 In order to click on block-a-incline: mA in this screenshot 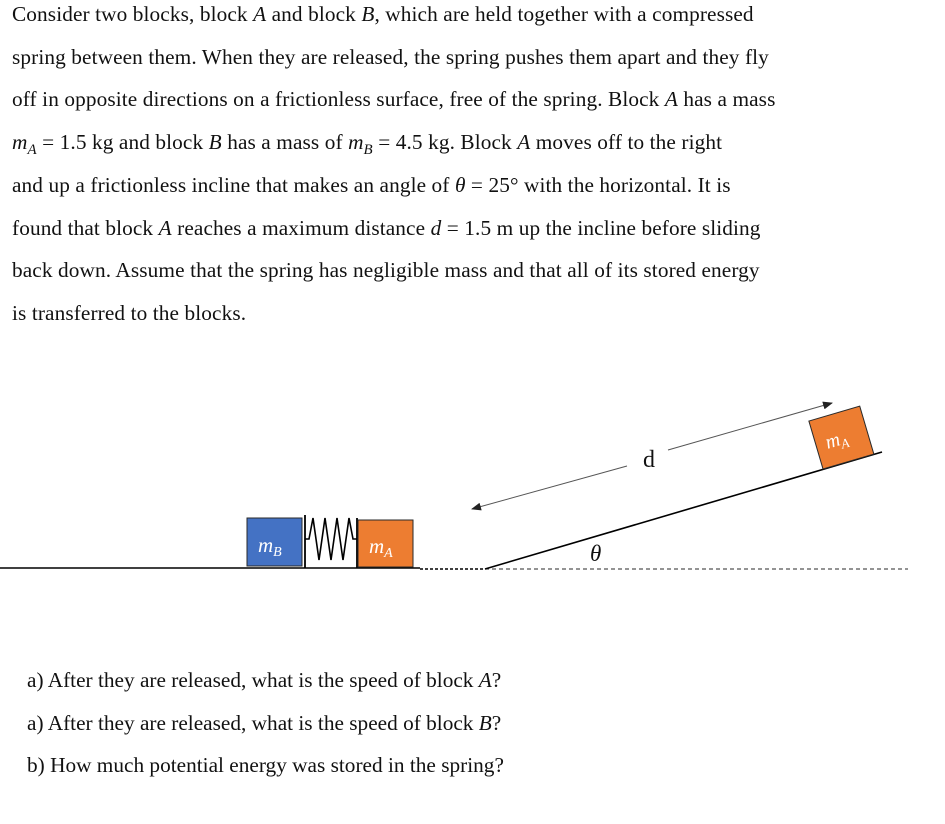, I will do `click(841, 437)`.